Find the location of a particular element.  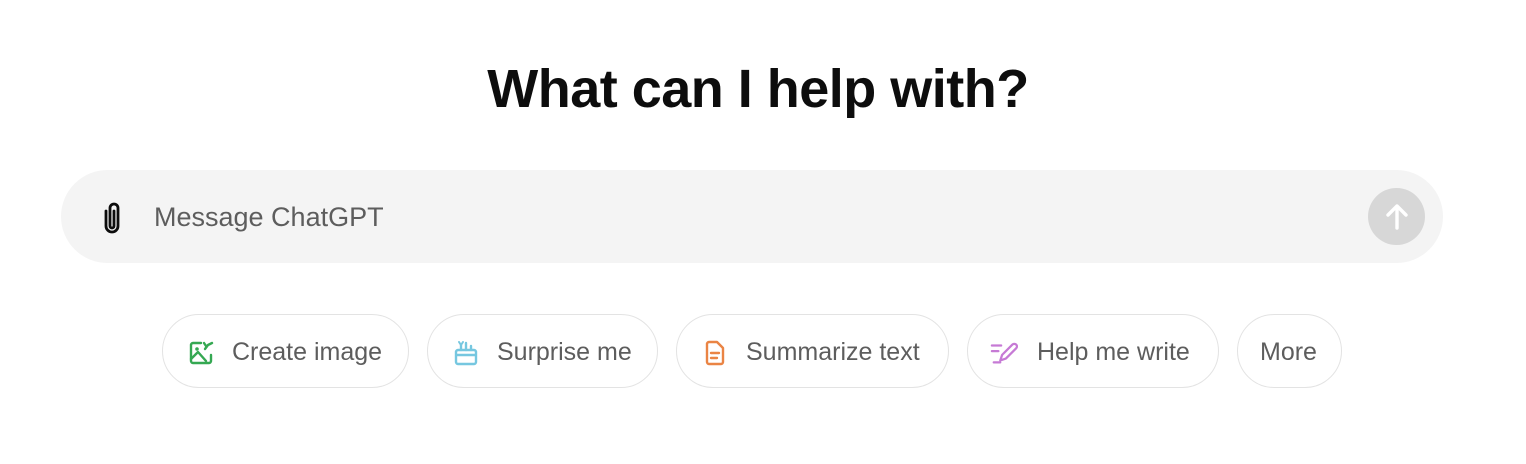

page-title: What can I help with? is located at coordinates (758, 89).